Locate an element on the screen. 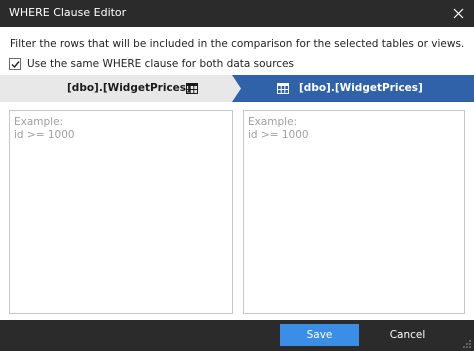  source-tab-right: [dbo].[WidgetPrices] is located at coordinates (353, 88).